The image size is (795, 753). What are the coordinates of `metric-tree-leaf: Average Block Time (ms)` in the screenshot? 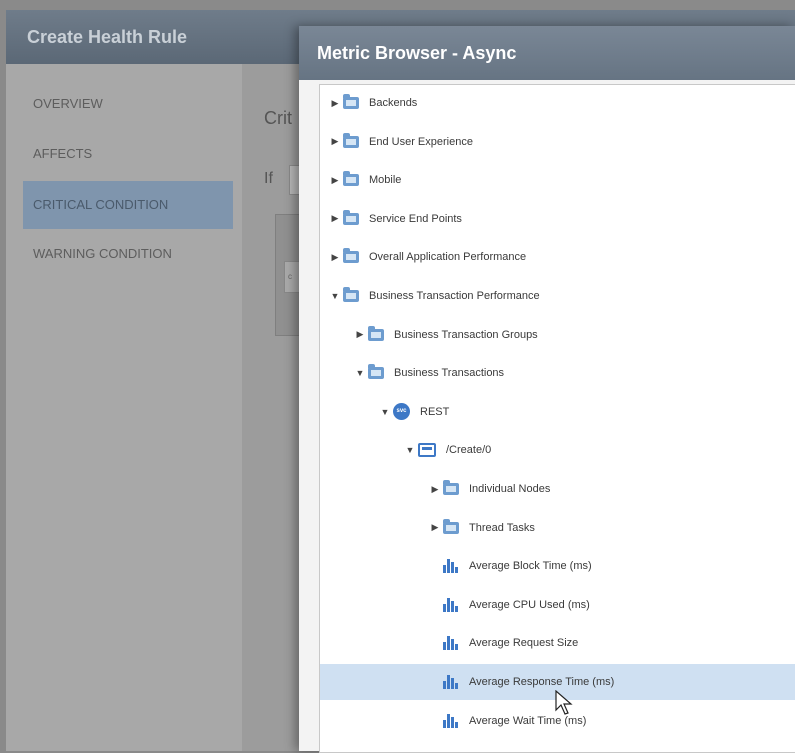 It's located at (557, 566).